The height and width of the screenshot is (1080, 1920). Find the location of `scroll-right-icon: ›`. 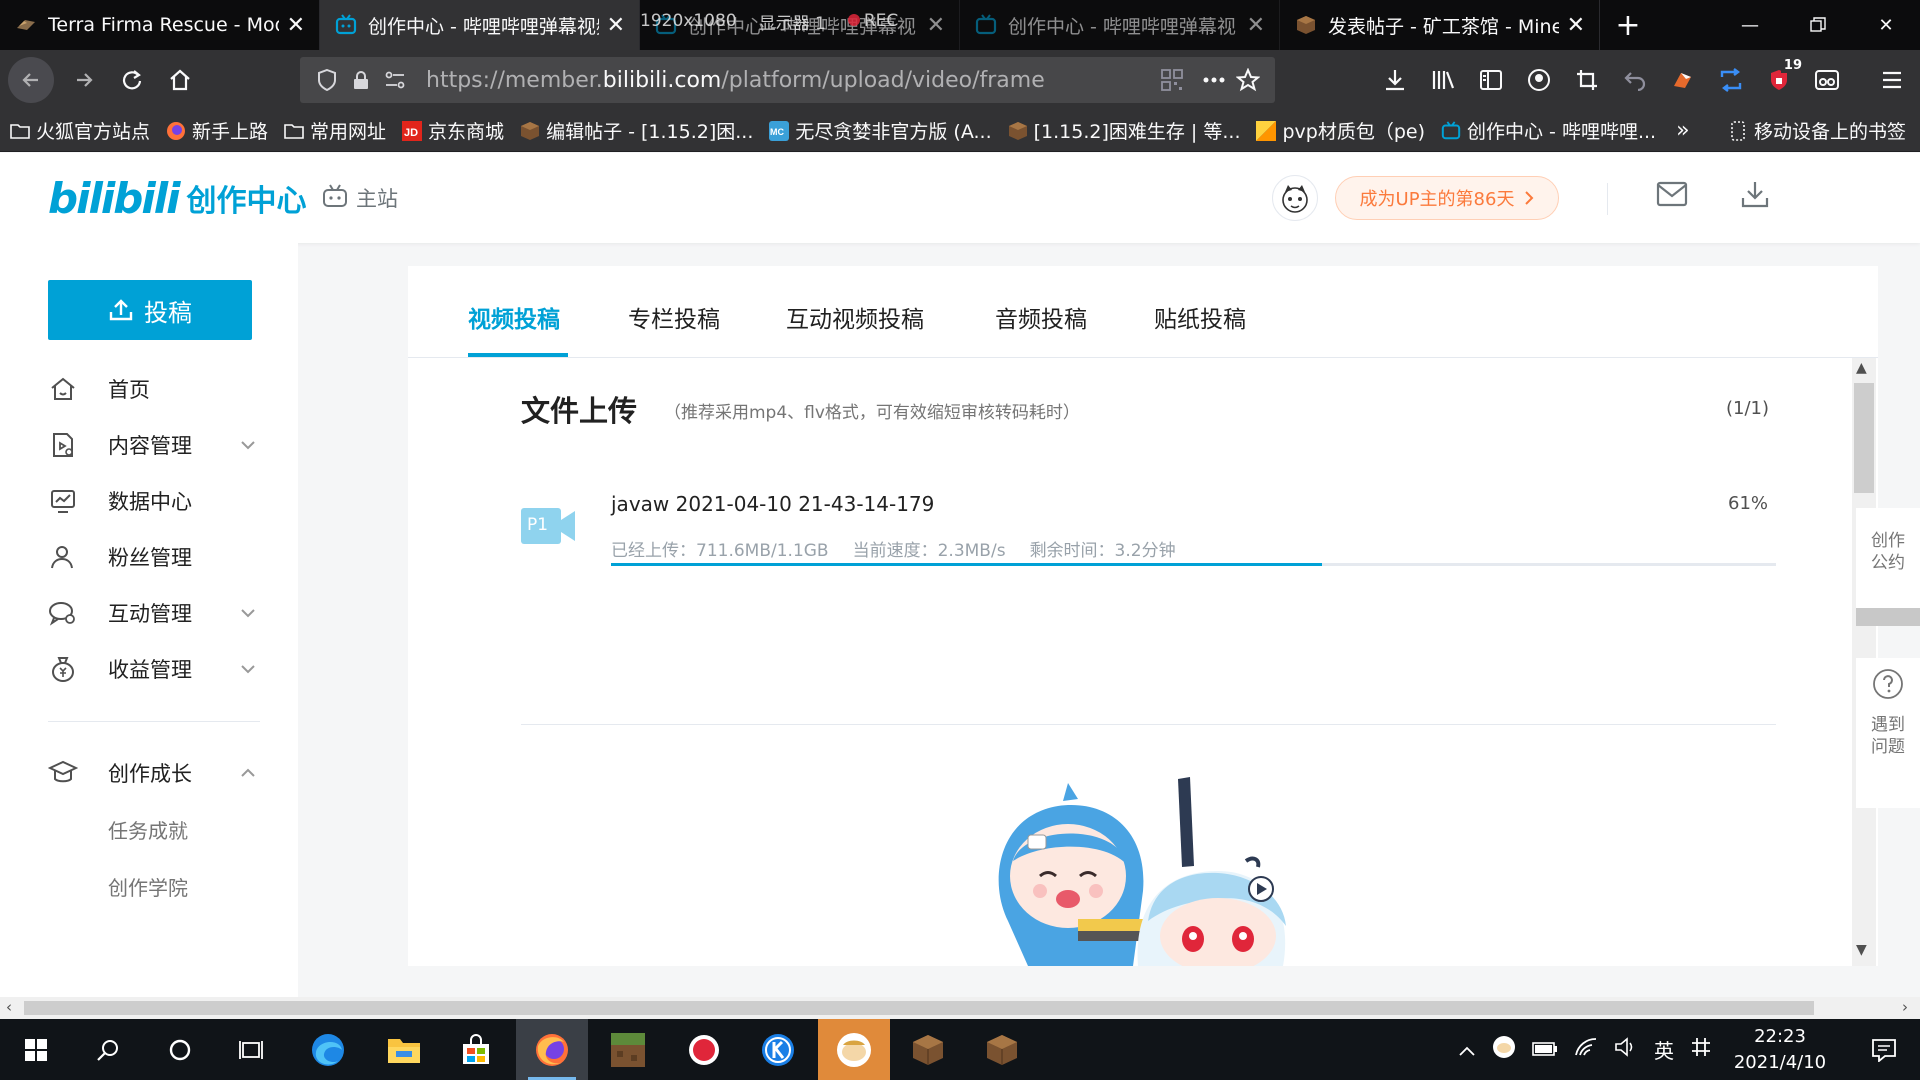

scroll-right-icon: › is located at coordinates (1905, 1007).